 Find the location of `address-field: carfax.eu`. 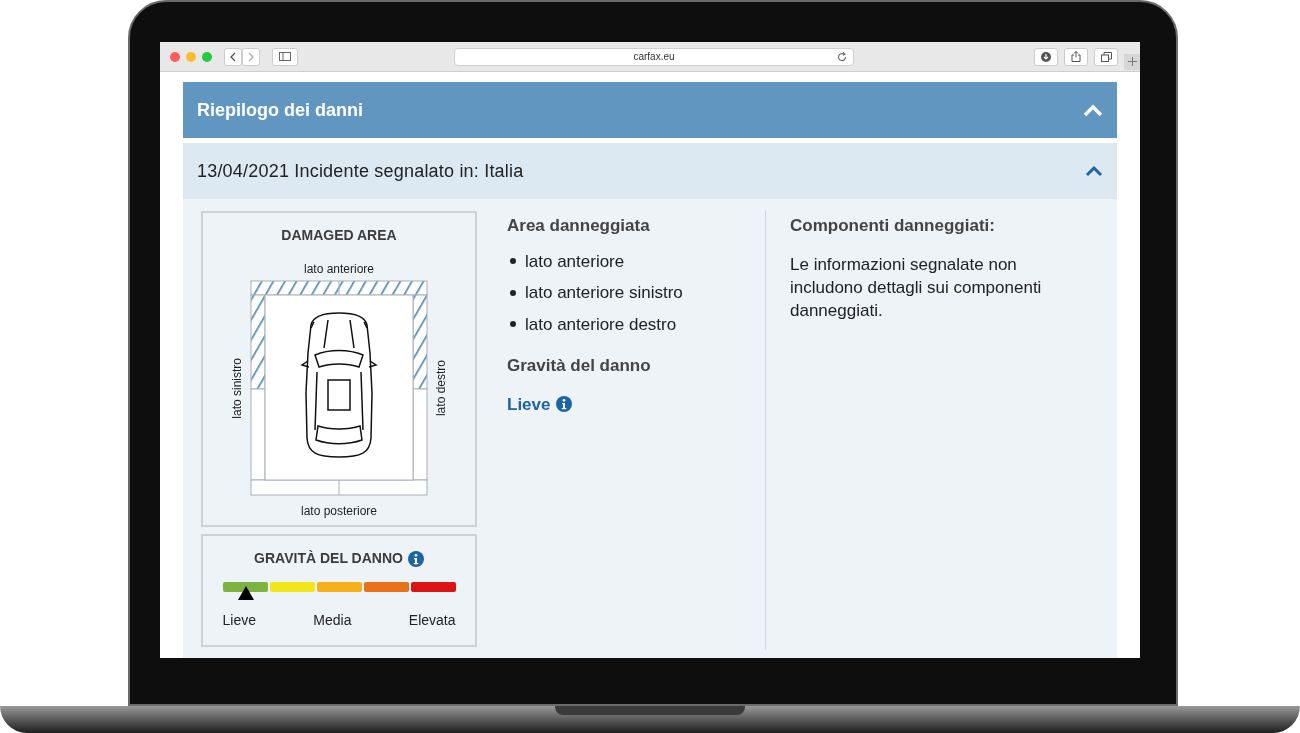

address-field: carfax.eu is located at coordinates (654, 56).